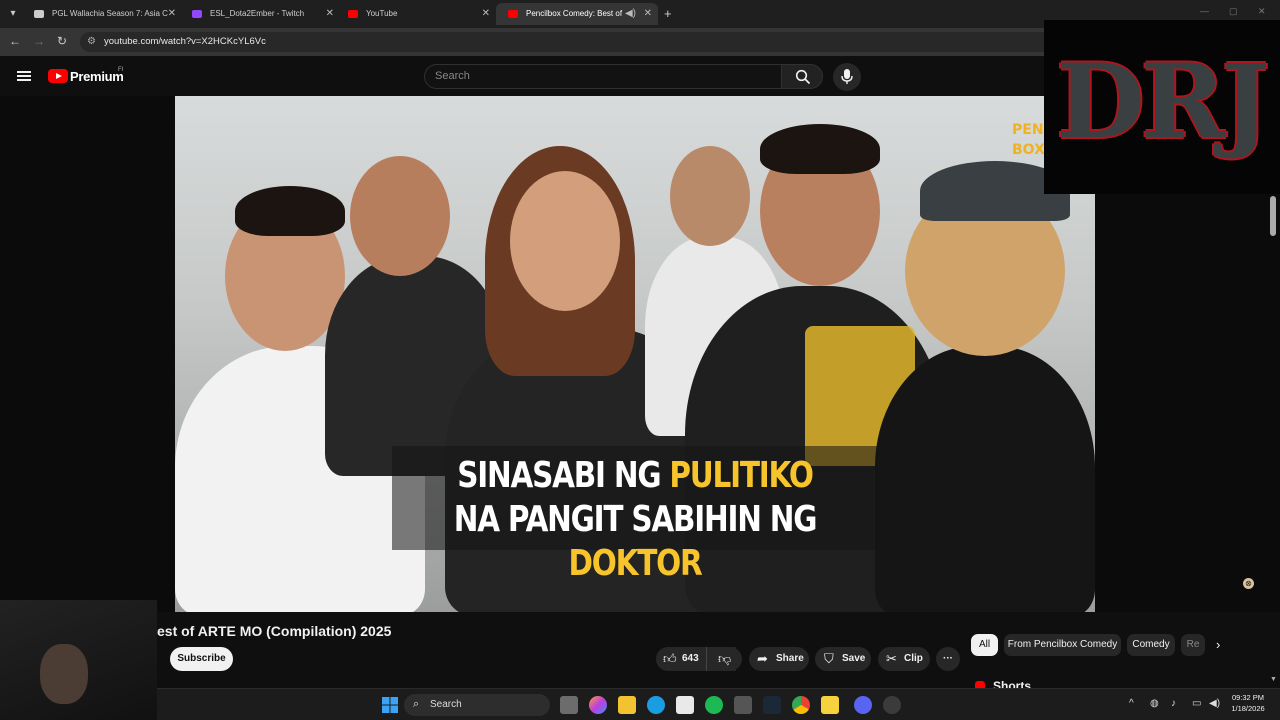 This screenshot has height=720, width=1280. I want to click on search-icon, so click(803, 77).